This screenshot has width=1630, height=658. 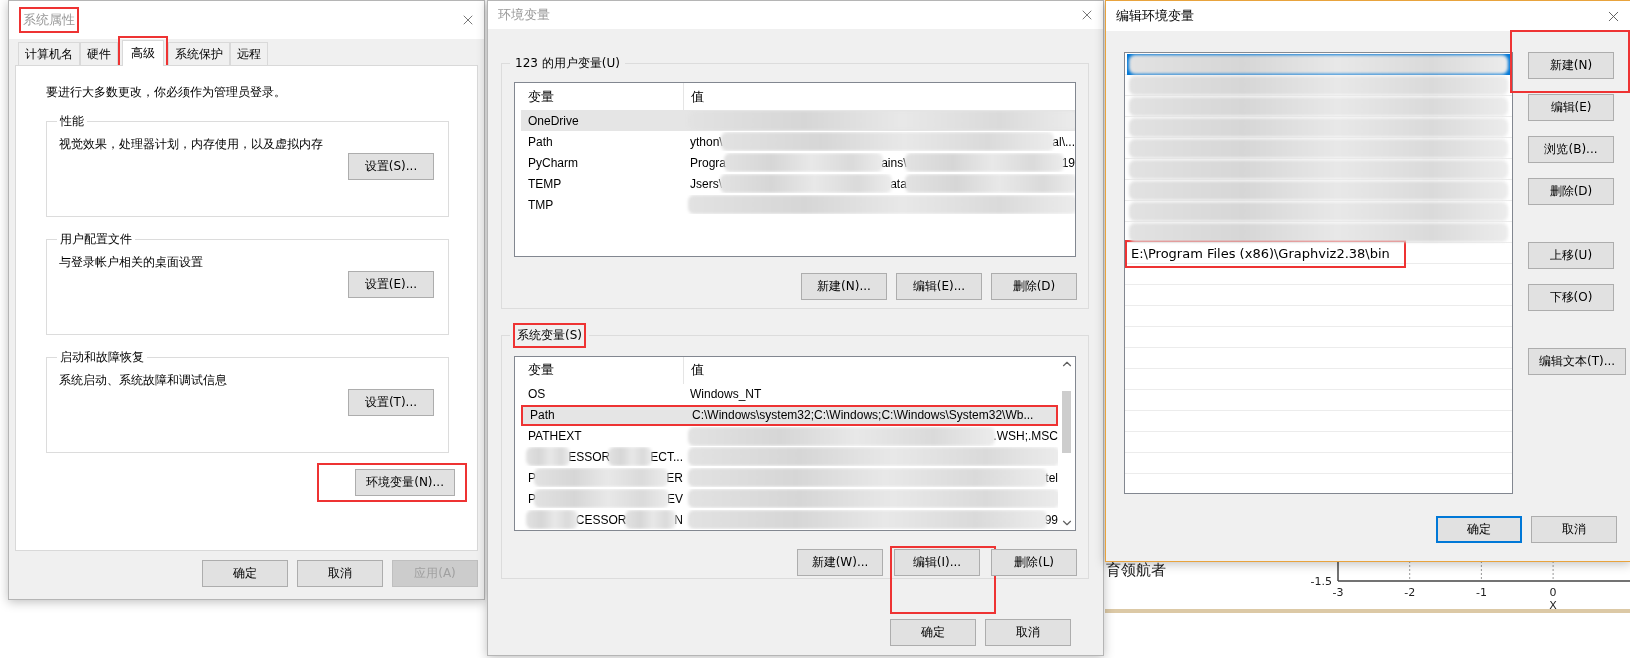 I want to click on group-title: 启动和故障恢复, so click(x=102, y=357).